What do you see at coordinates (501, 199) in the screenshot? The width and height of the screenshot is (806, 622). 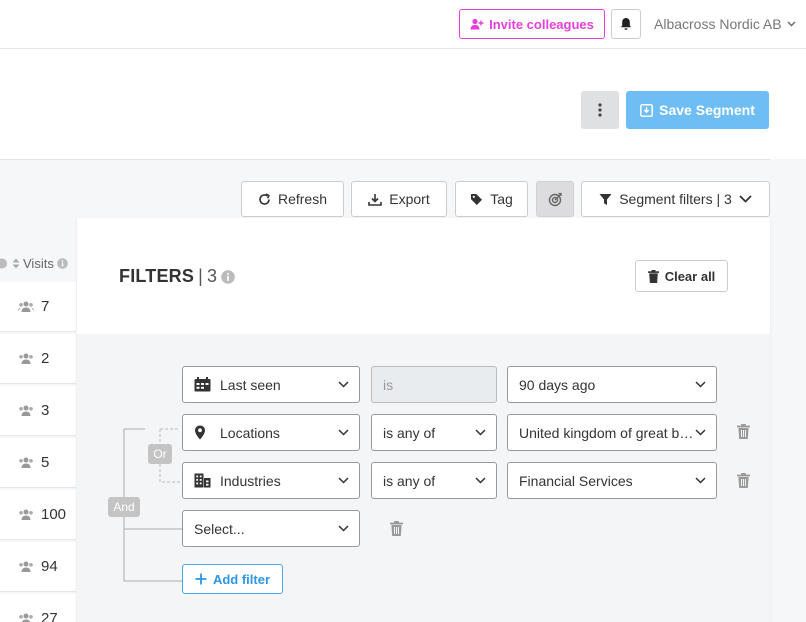 I see `tag-label: Tag` at bounding box center [501, 199].